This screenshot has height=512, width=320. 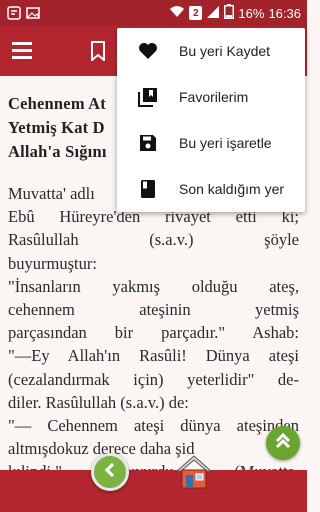 I want to click on body-line: Rasûlullah (s.a.v.) şöyle, so click(x=153, y=240).